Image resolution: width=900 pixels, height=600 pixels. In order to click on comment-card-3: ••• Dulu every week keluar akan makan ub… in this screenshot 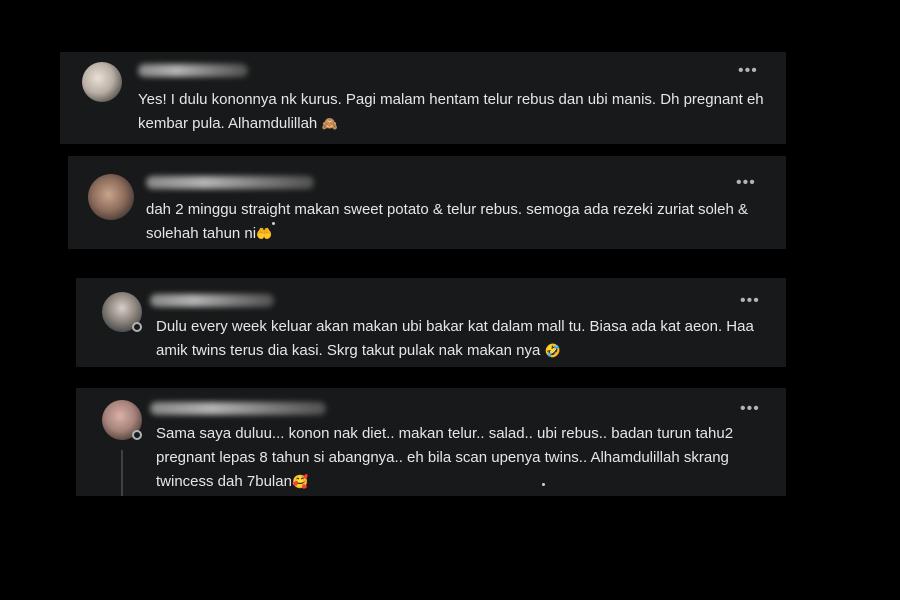, I will do `click(431, 322)`.